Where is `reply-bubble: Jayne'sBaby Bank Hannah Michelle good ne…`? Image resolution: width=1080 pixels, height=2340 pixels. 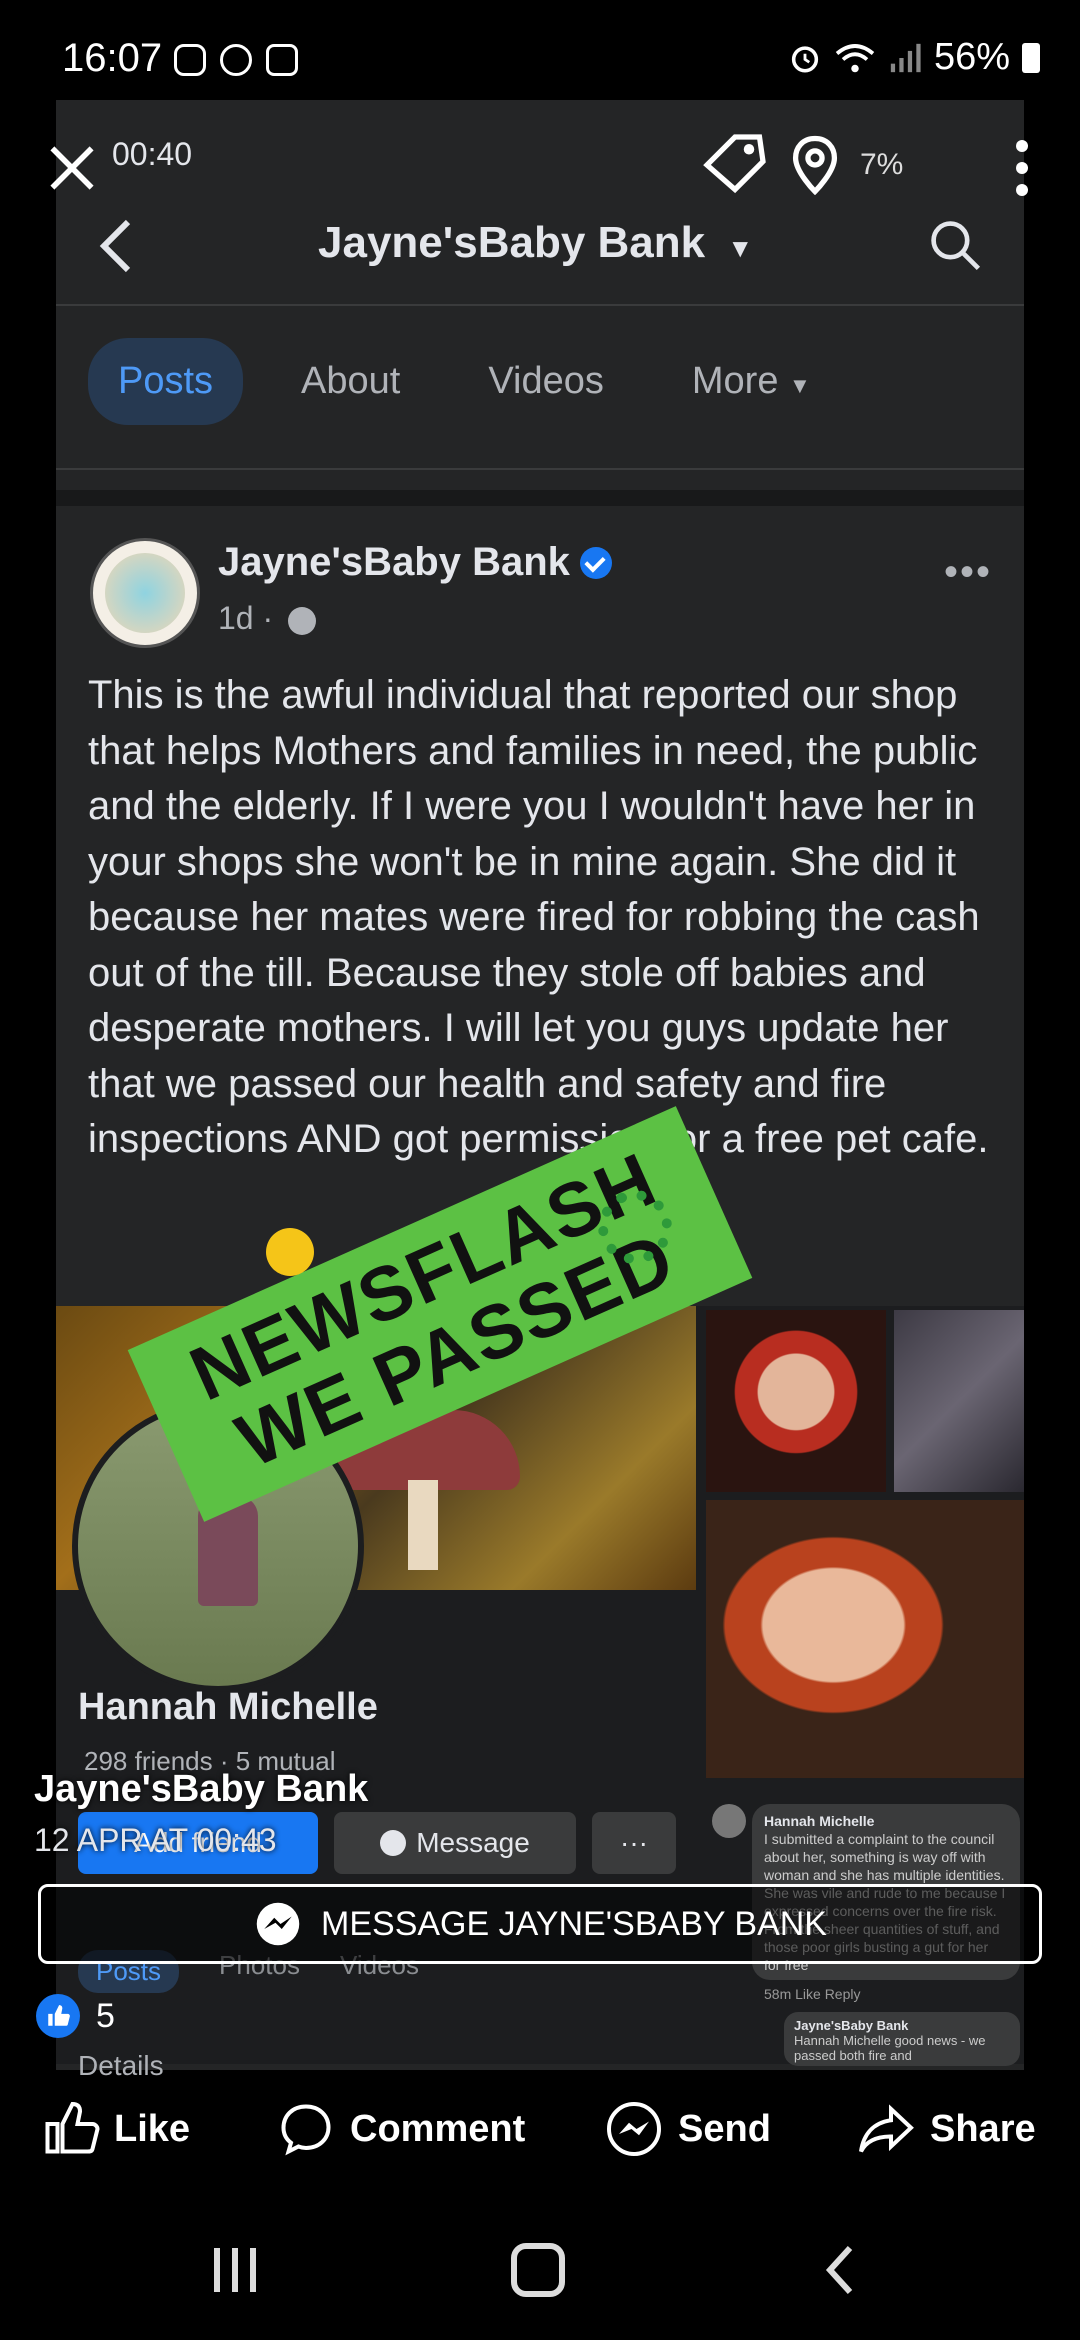 reply-bubble: Jayne'sBaby Bank Hannah Michelle good ne… is located at coordinates (902, 2039).